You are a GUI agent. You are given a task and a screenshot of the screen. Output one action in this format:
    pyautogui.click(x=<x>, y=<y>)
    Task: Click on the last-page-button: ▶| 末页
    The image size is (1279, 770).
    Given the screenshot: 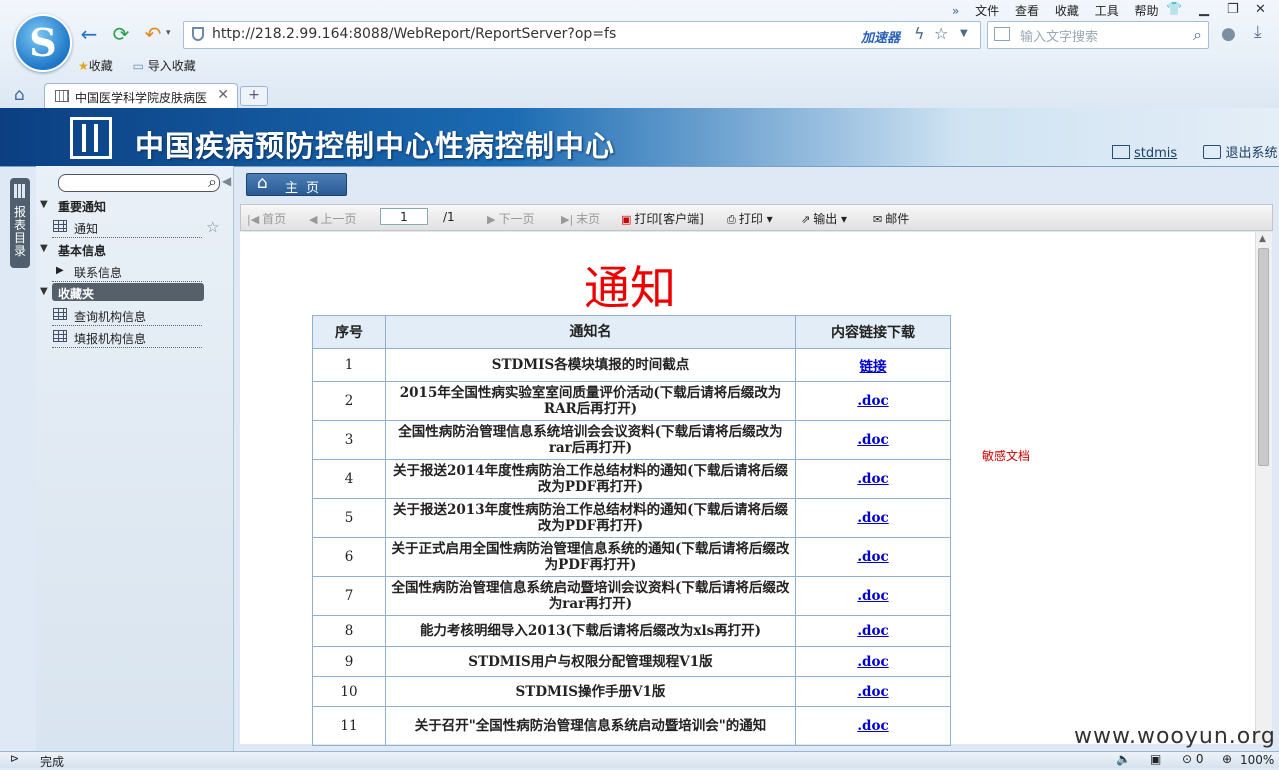 What is the action you would take?
    pyautogui.click(x=580, y=218)
    